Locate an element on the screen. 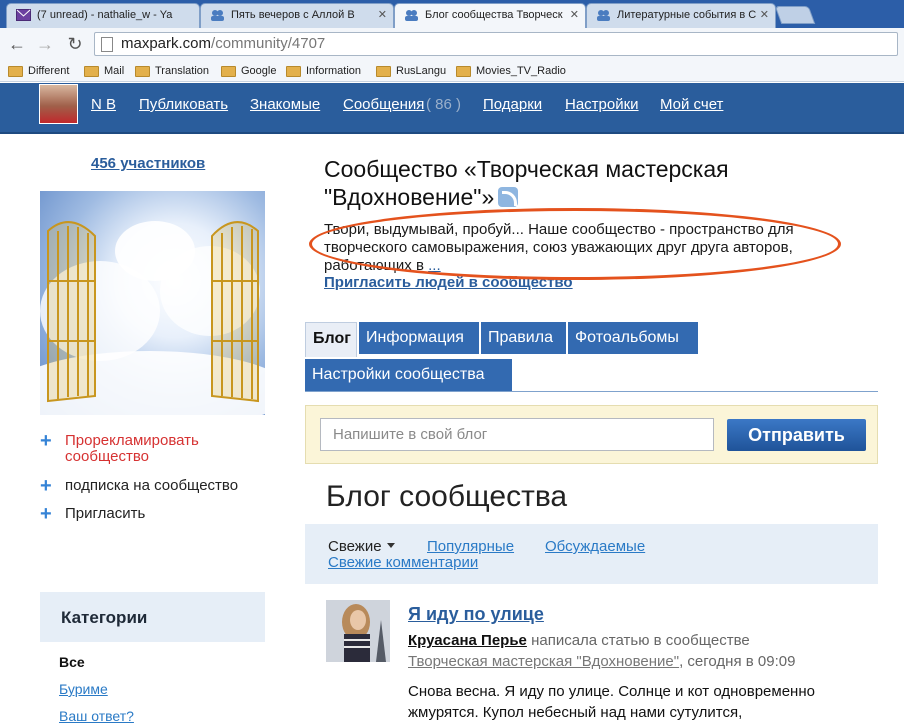 This screenshot has width=904, height=724. bookmark-translation: Translation is located at coordinates (172, 71).